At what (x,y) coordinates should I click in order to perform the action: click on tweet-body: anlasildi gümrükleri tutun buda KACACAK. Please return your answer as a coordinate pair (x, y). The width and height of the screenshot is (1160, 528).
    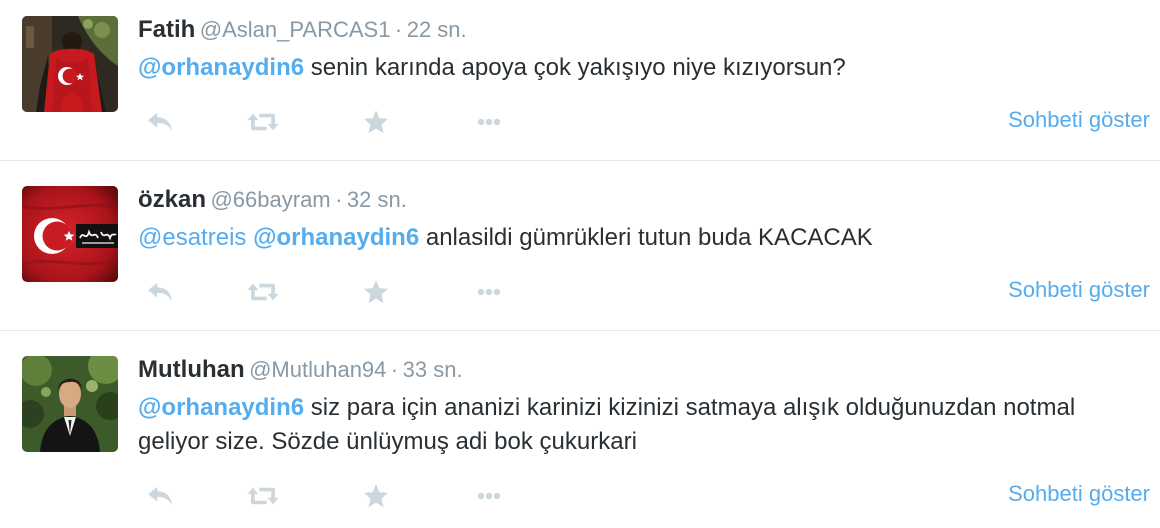
    Looking at the image, I should click on (649, 237).